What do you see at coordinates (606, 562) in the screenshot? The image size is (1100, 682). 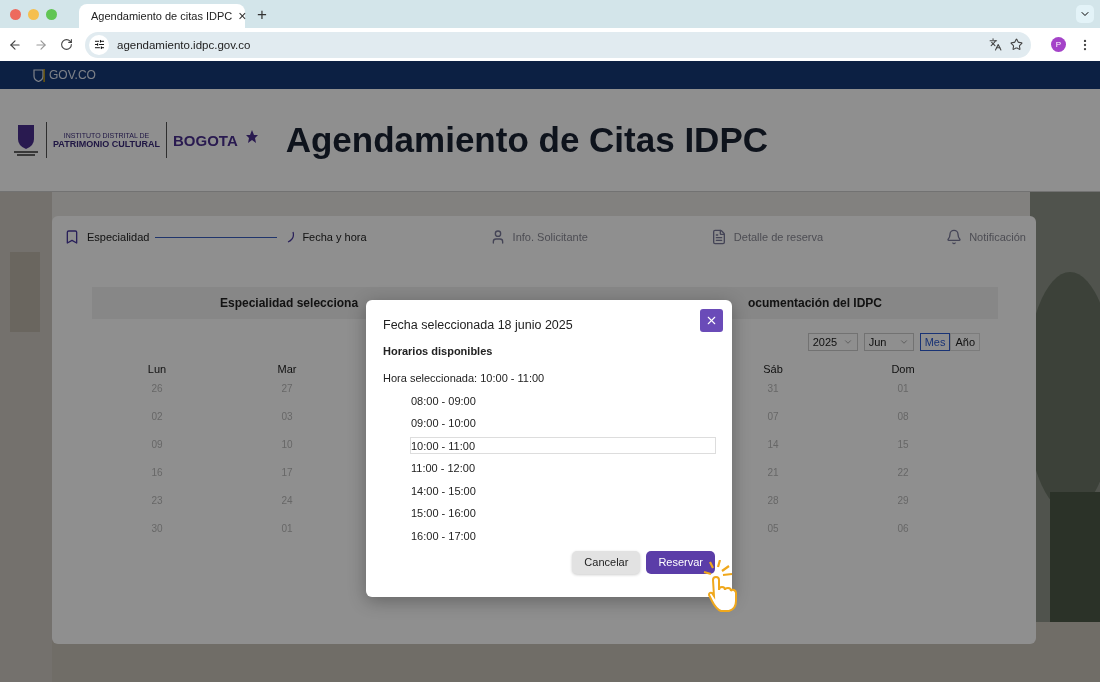 I see `cancel-button: Cancelar` at bounding box center [606, 562].